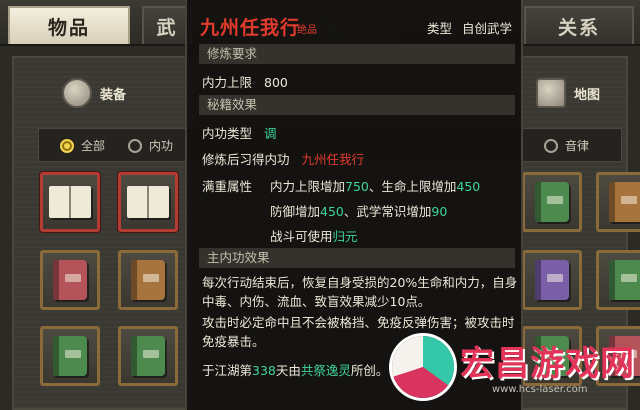 Image resolution: width=640 pixels, height=410 pixels. Describe the element at coordinates (250, 28) in the screenshot. I see `item-title: 九州任我行` at that location.